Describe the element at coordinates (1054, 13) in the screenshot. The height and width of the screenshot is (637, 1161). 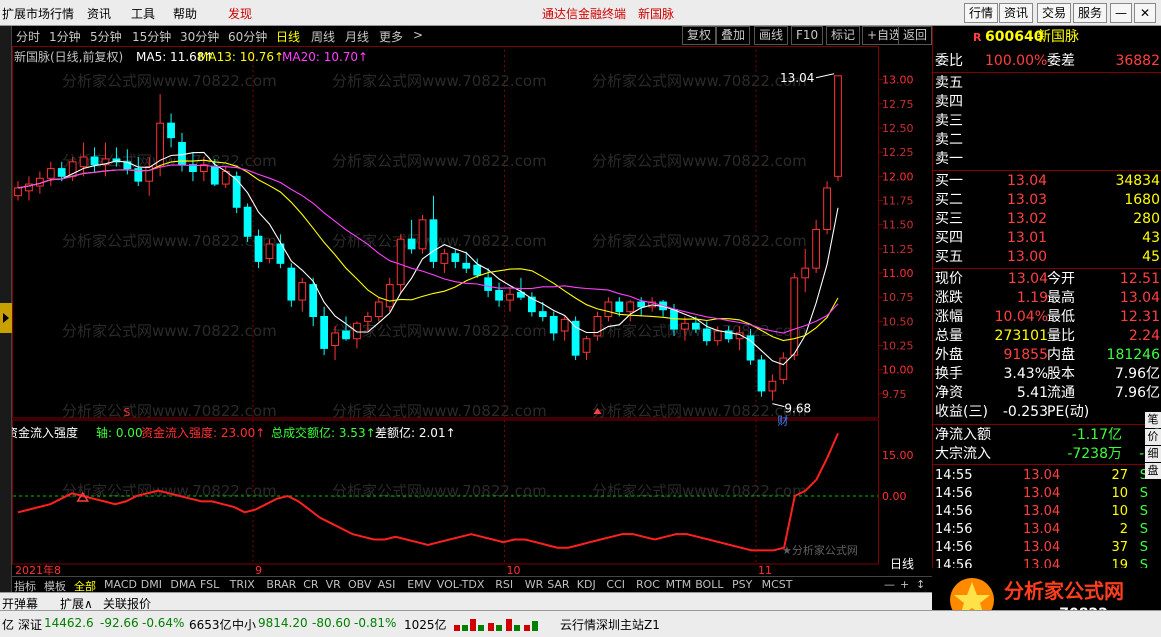
I see `trade-button: 交易` at that location.